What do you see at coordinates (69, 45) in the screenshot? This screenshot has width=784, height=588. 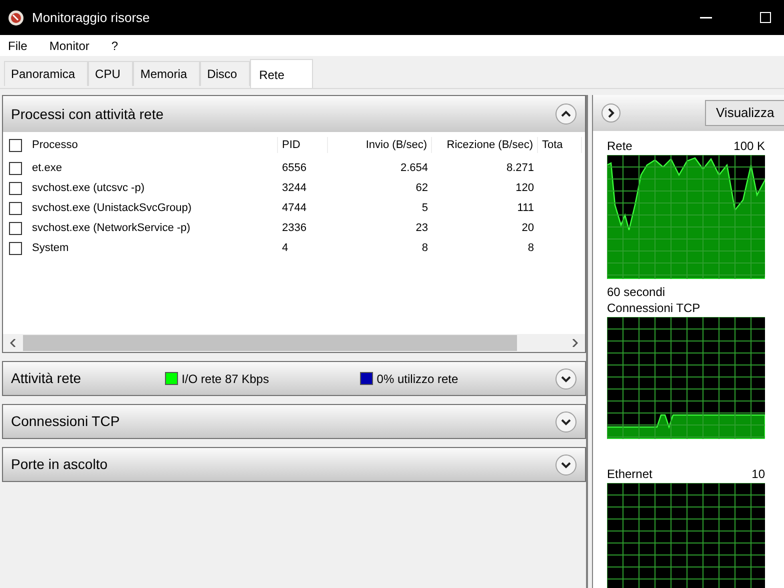 I see `menu-item: Monitor` at bounding box center [69, 45].